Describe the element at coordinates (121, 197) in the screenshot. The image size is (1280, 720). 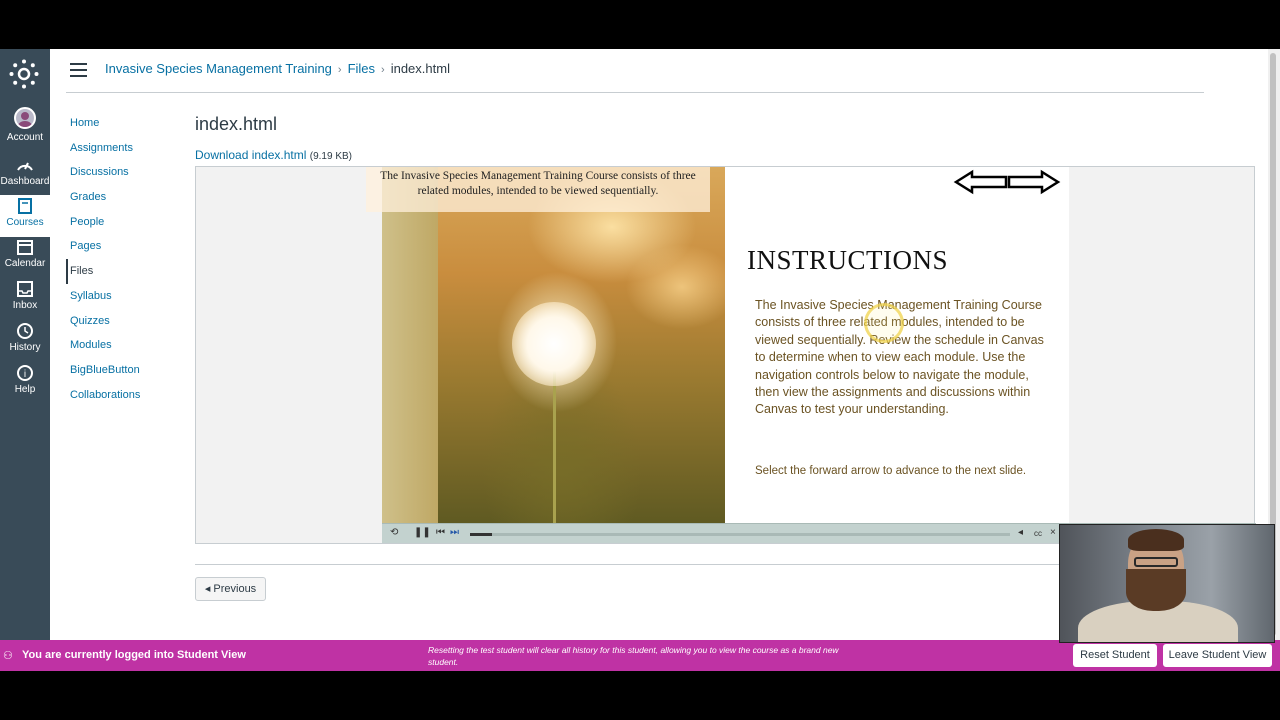
I see `course-nav-grades: Grades` at that location.